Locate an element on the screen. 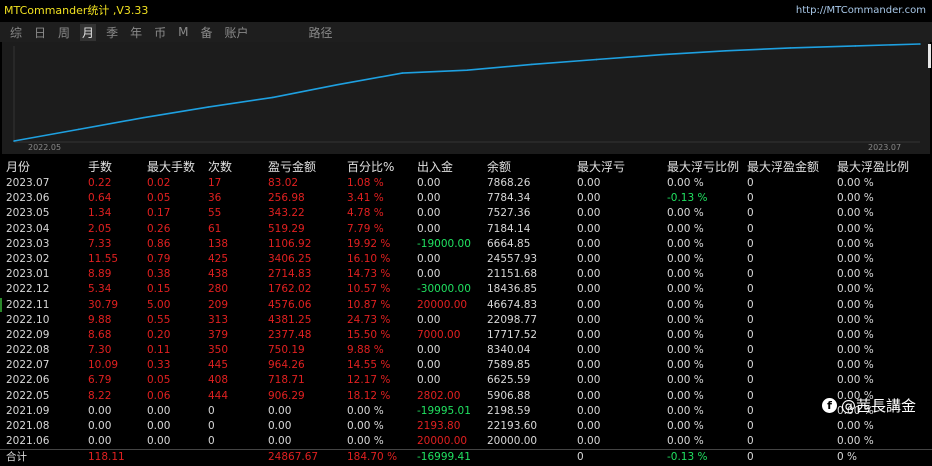 The image size is (932, 466). table-row-cell-7: 22098.77 is located at coordinates (512, 319).